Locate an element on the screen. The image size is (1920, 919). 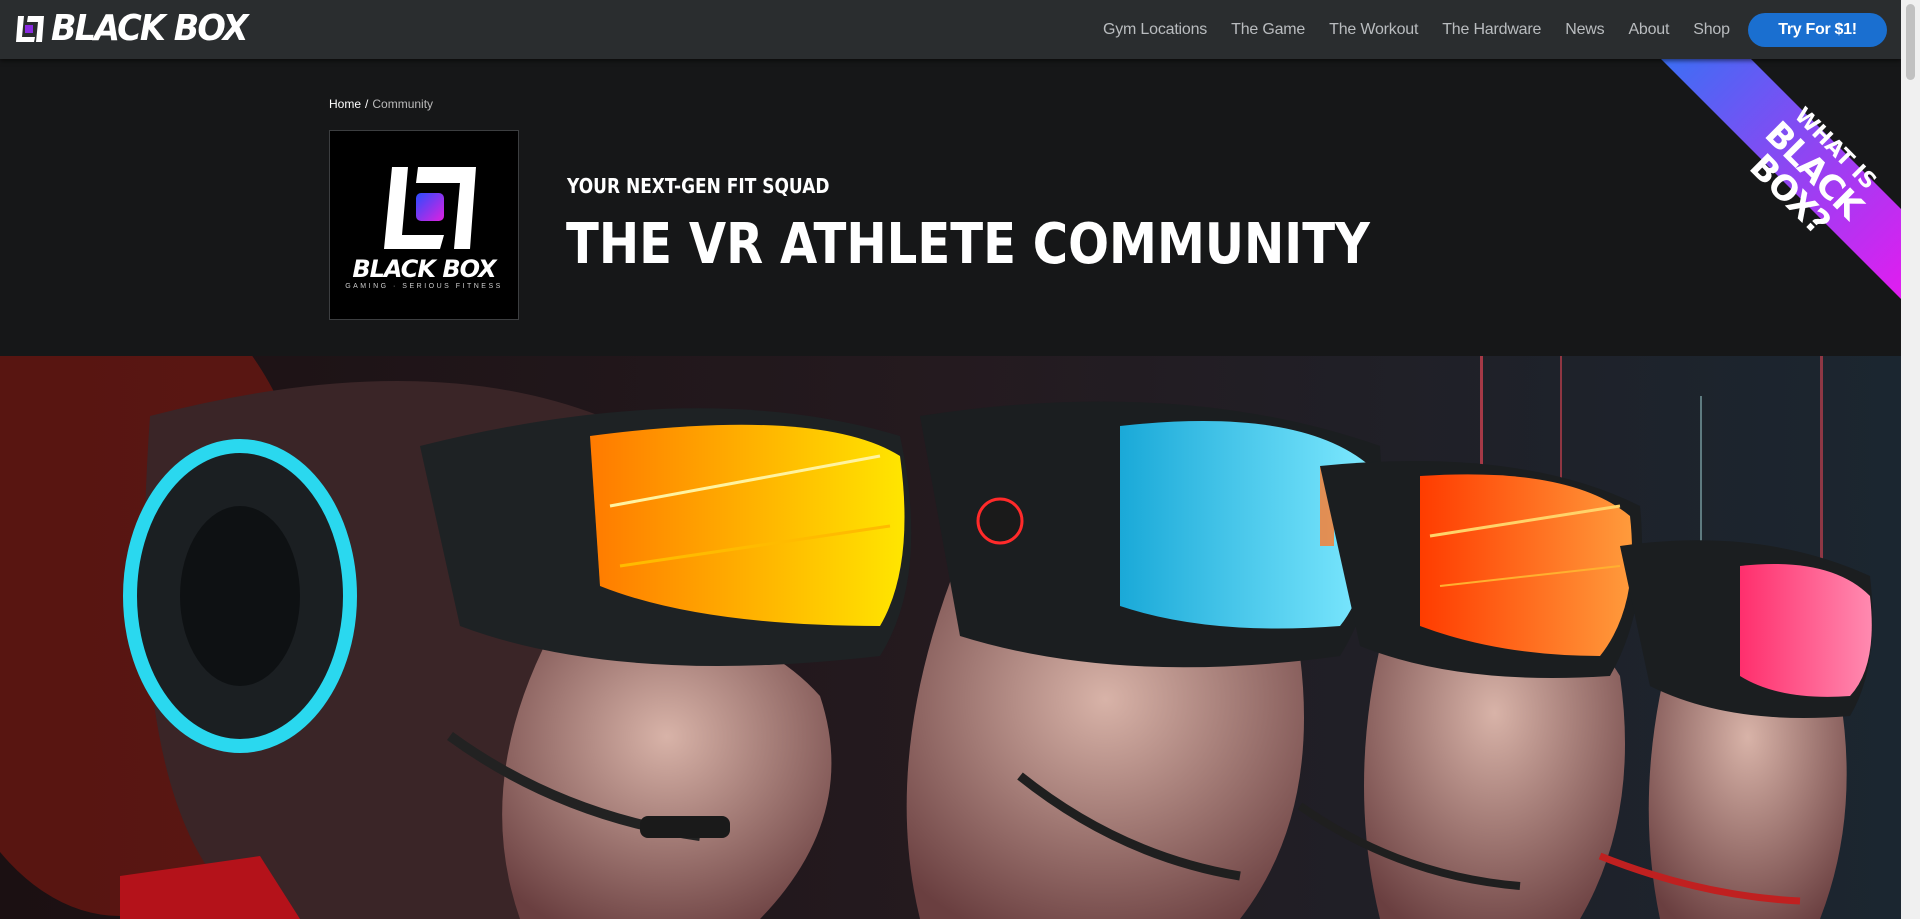
nav-link-news: News is located at coordinates (1584, 30).